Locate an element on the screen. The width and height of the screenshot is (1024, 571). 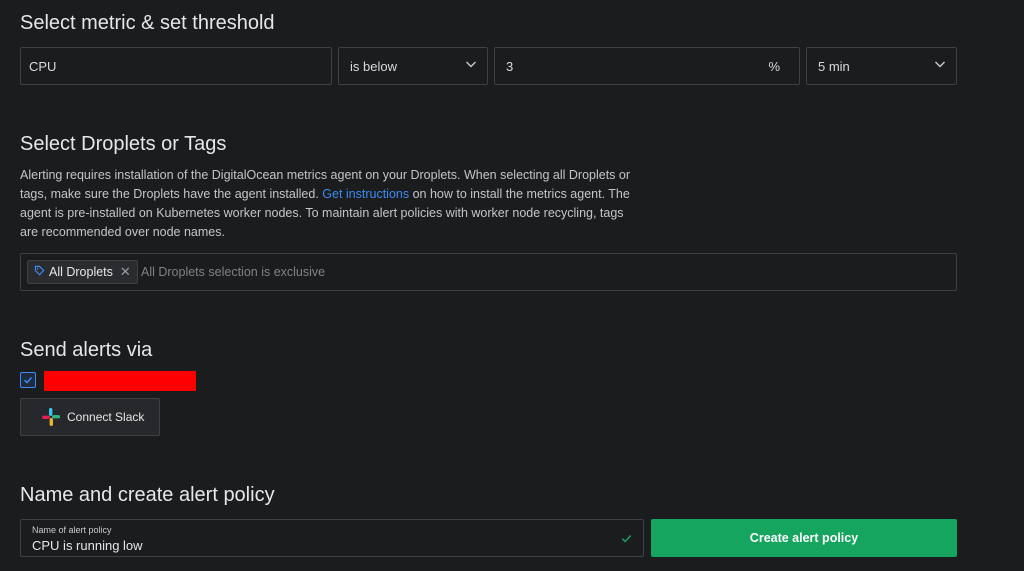
slack-icon is located at coordinates (51, 417).